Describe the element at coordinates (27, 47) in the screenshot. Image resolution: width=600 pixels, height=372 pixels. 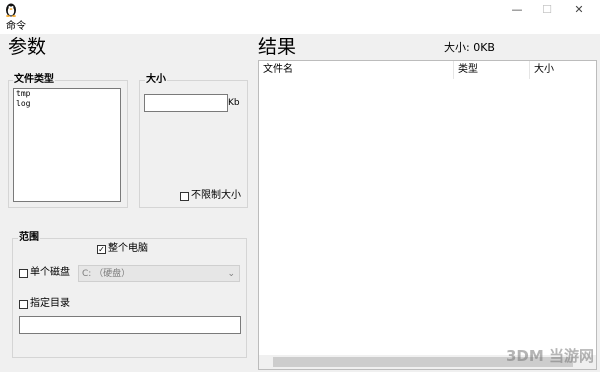
I see `params-title: 参数` at that location.